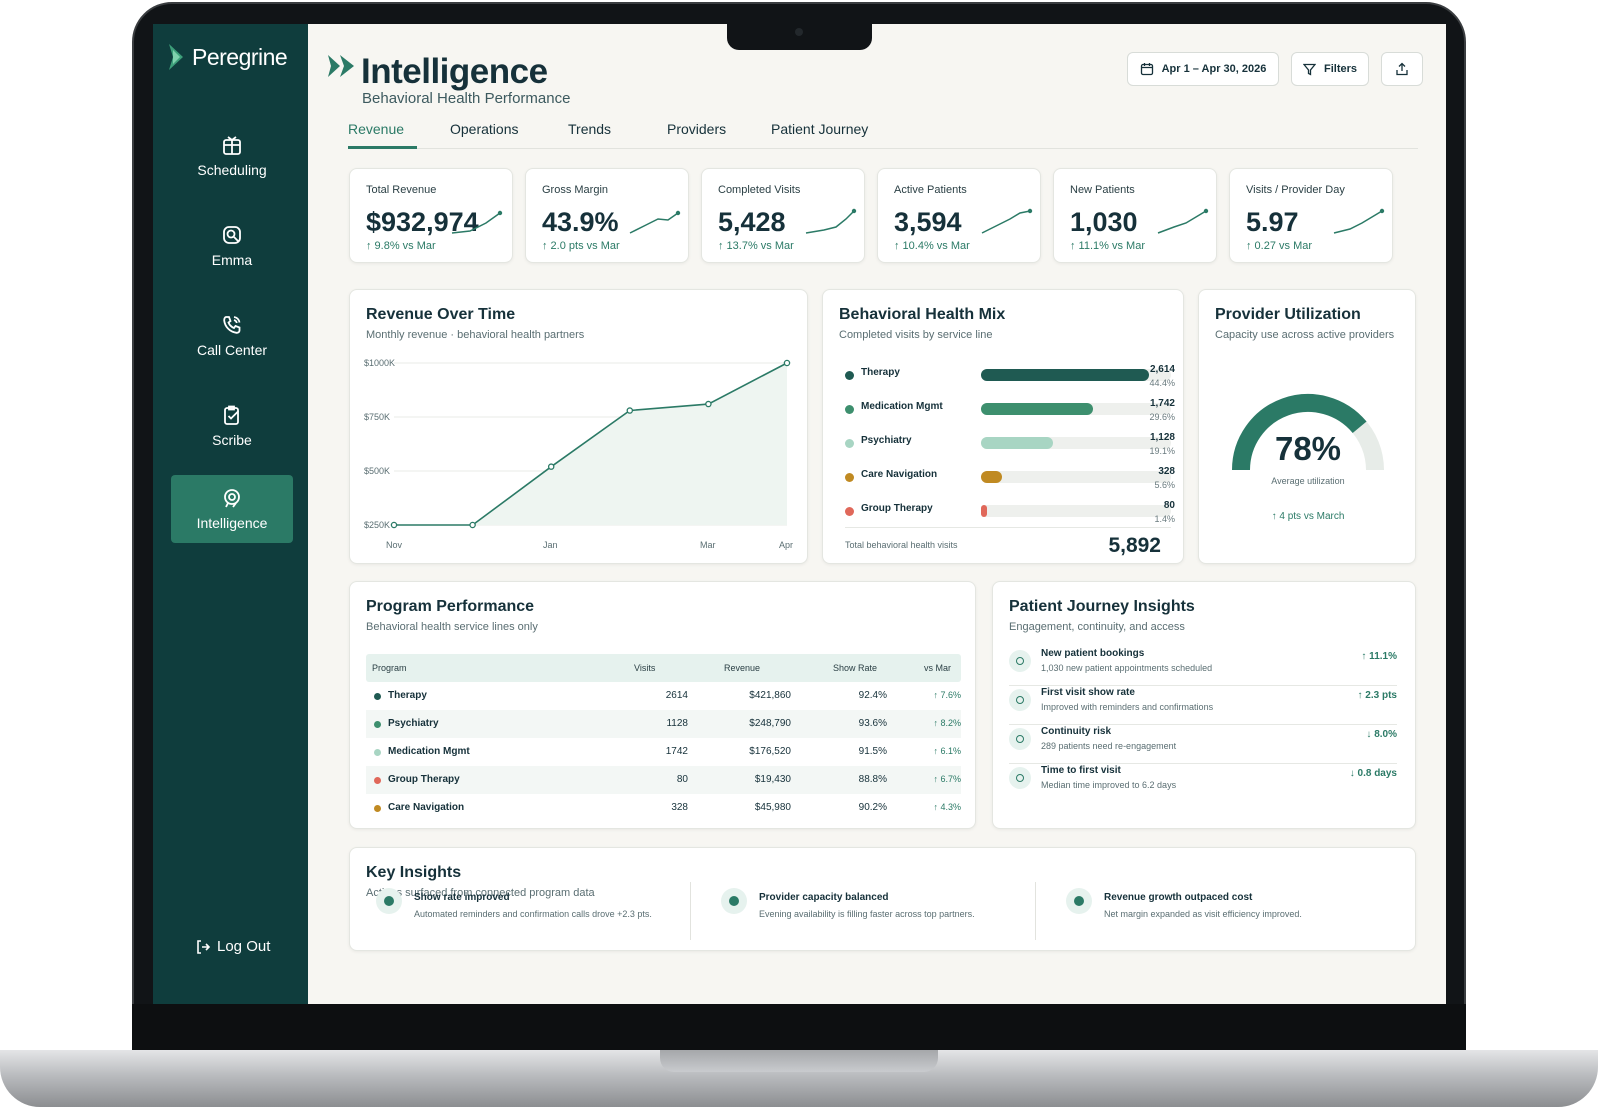  I want to click on program-visits: 2614, so click(676, 695).